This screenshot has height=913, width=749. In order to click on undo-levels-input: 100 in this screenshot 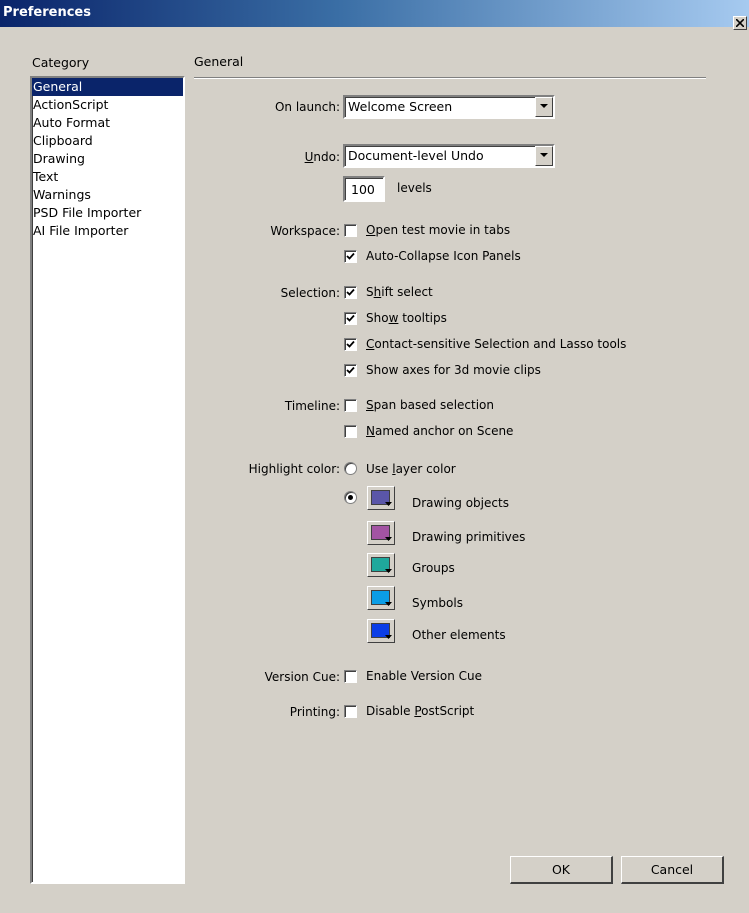, I will do `click(364, 189)`.